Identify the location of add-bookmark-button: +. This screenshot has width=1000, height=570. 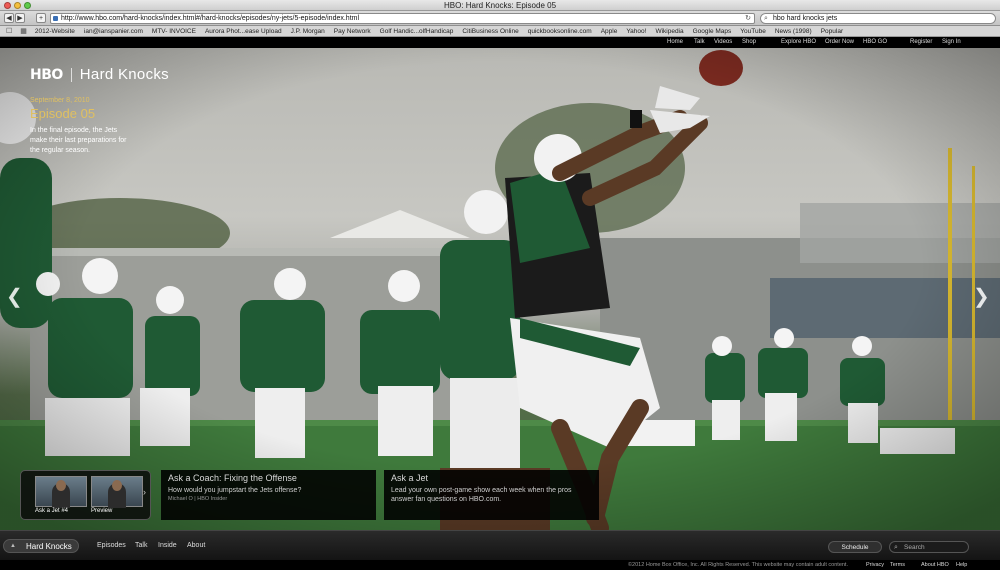
(41, 18).